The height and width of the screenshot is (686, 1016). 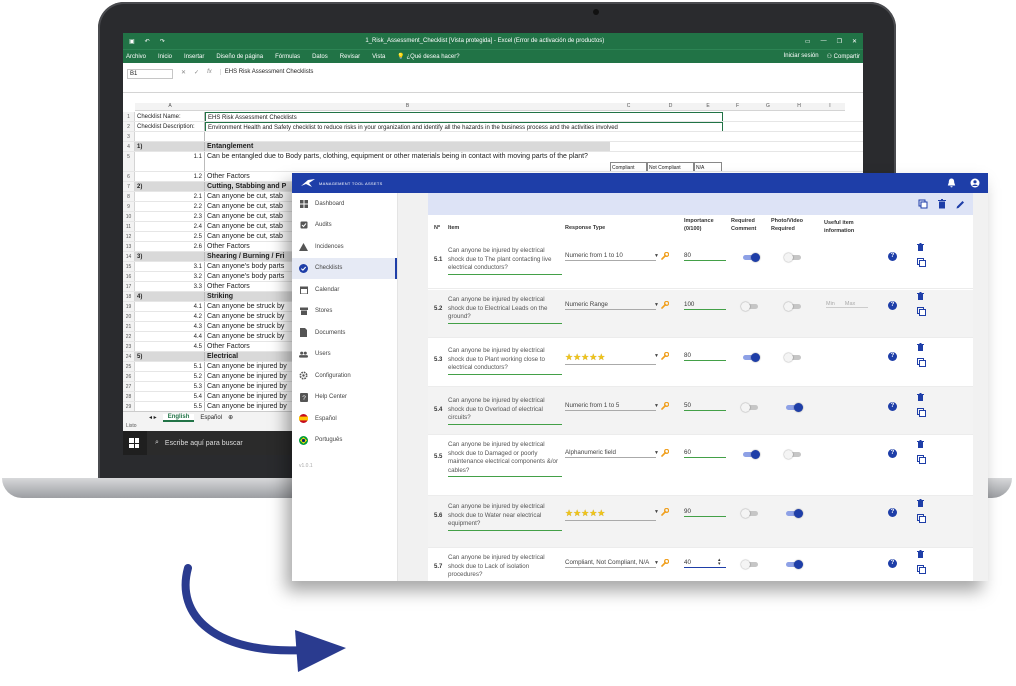 I want to click on ribbon-tab: Vista, so click(x=378, y=57).